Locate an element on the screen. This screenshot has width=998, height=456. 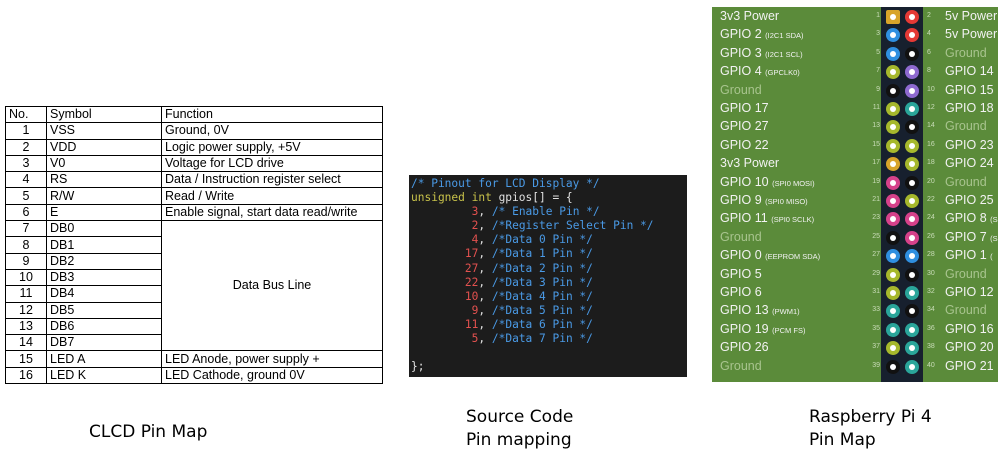
cell-function: Voltage for LCD drive is located at coordinates (272, 163).